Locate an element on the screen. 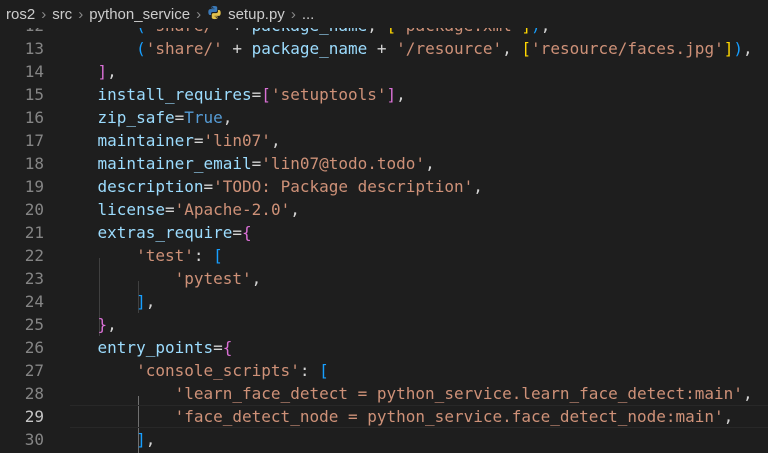 The image size is (768, 453). code-line: 17 maintainer='lin07', is located at coordinates (384, 140).